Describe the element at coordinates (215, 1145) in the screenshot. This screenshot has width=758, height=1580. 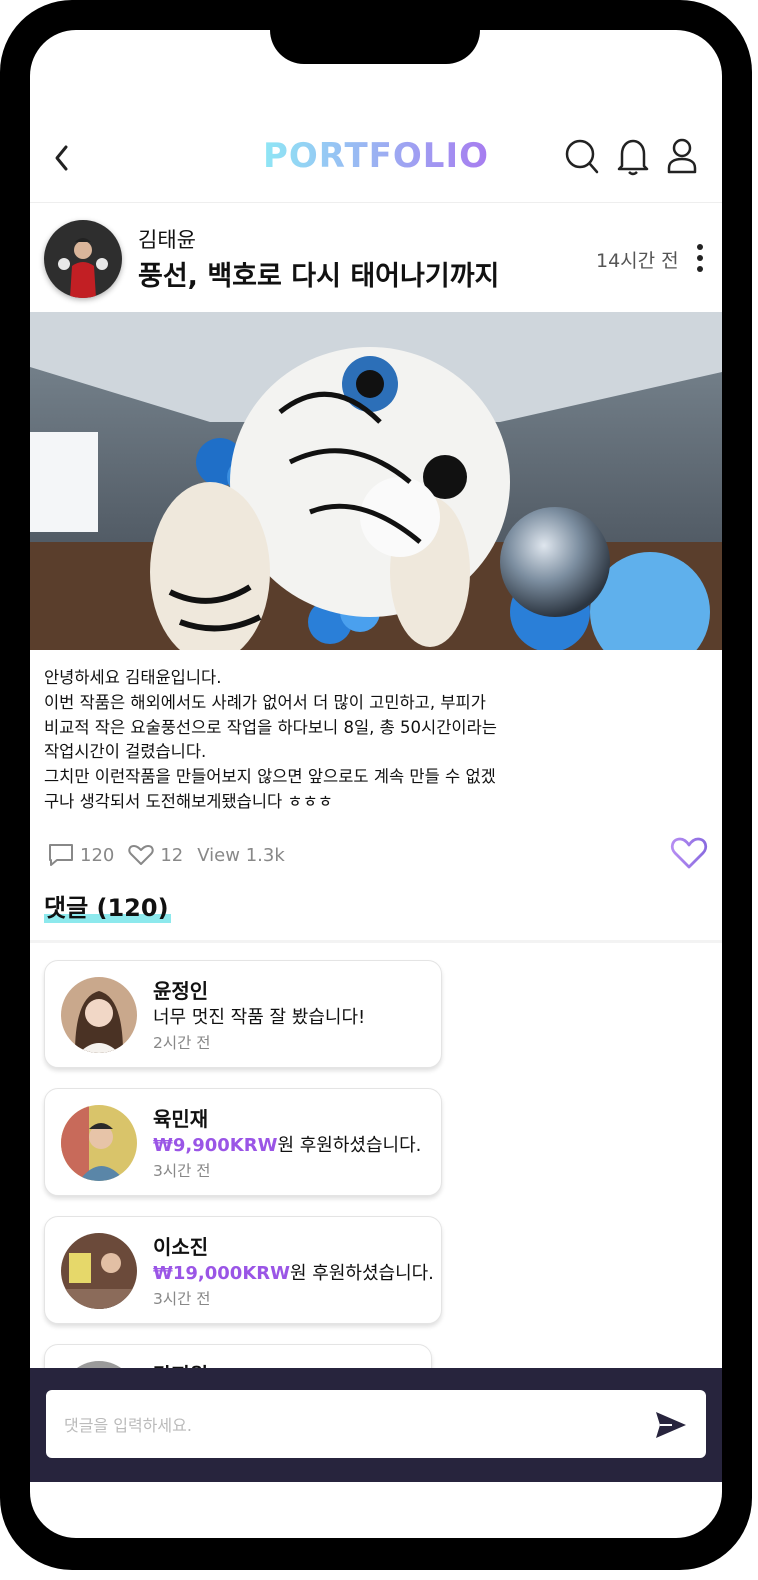
I see `donation-amount: ₩9,900KRW` at that location.